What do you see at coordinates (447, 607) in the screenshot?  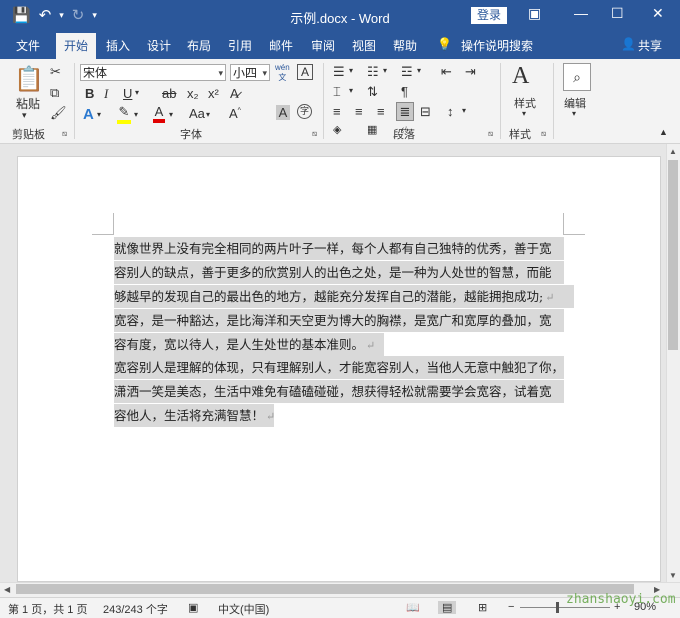 I see `print-layout-icon: ▤` at bounding box center [447, 607].